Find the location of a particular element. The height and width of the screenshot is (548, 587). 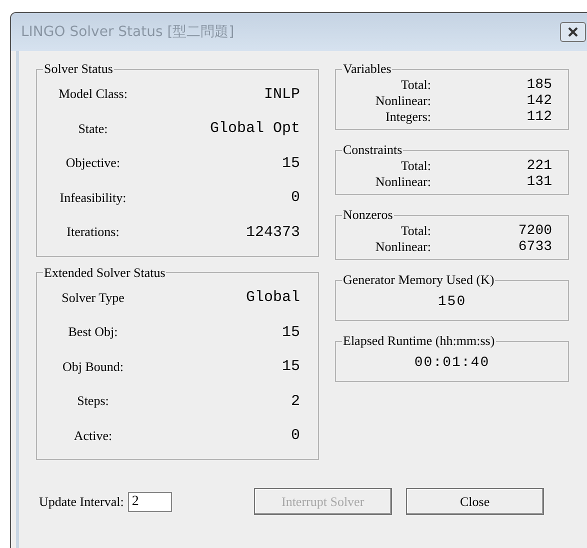

field-value: 185 is located at coordinates (539, 85).